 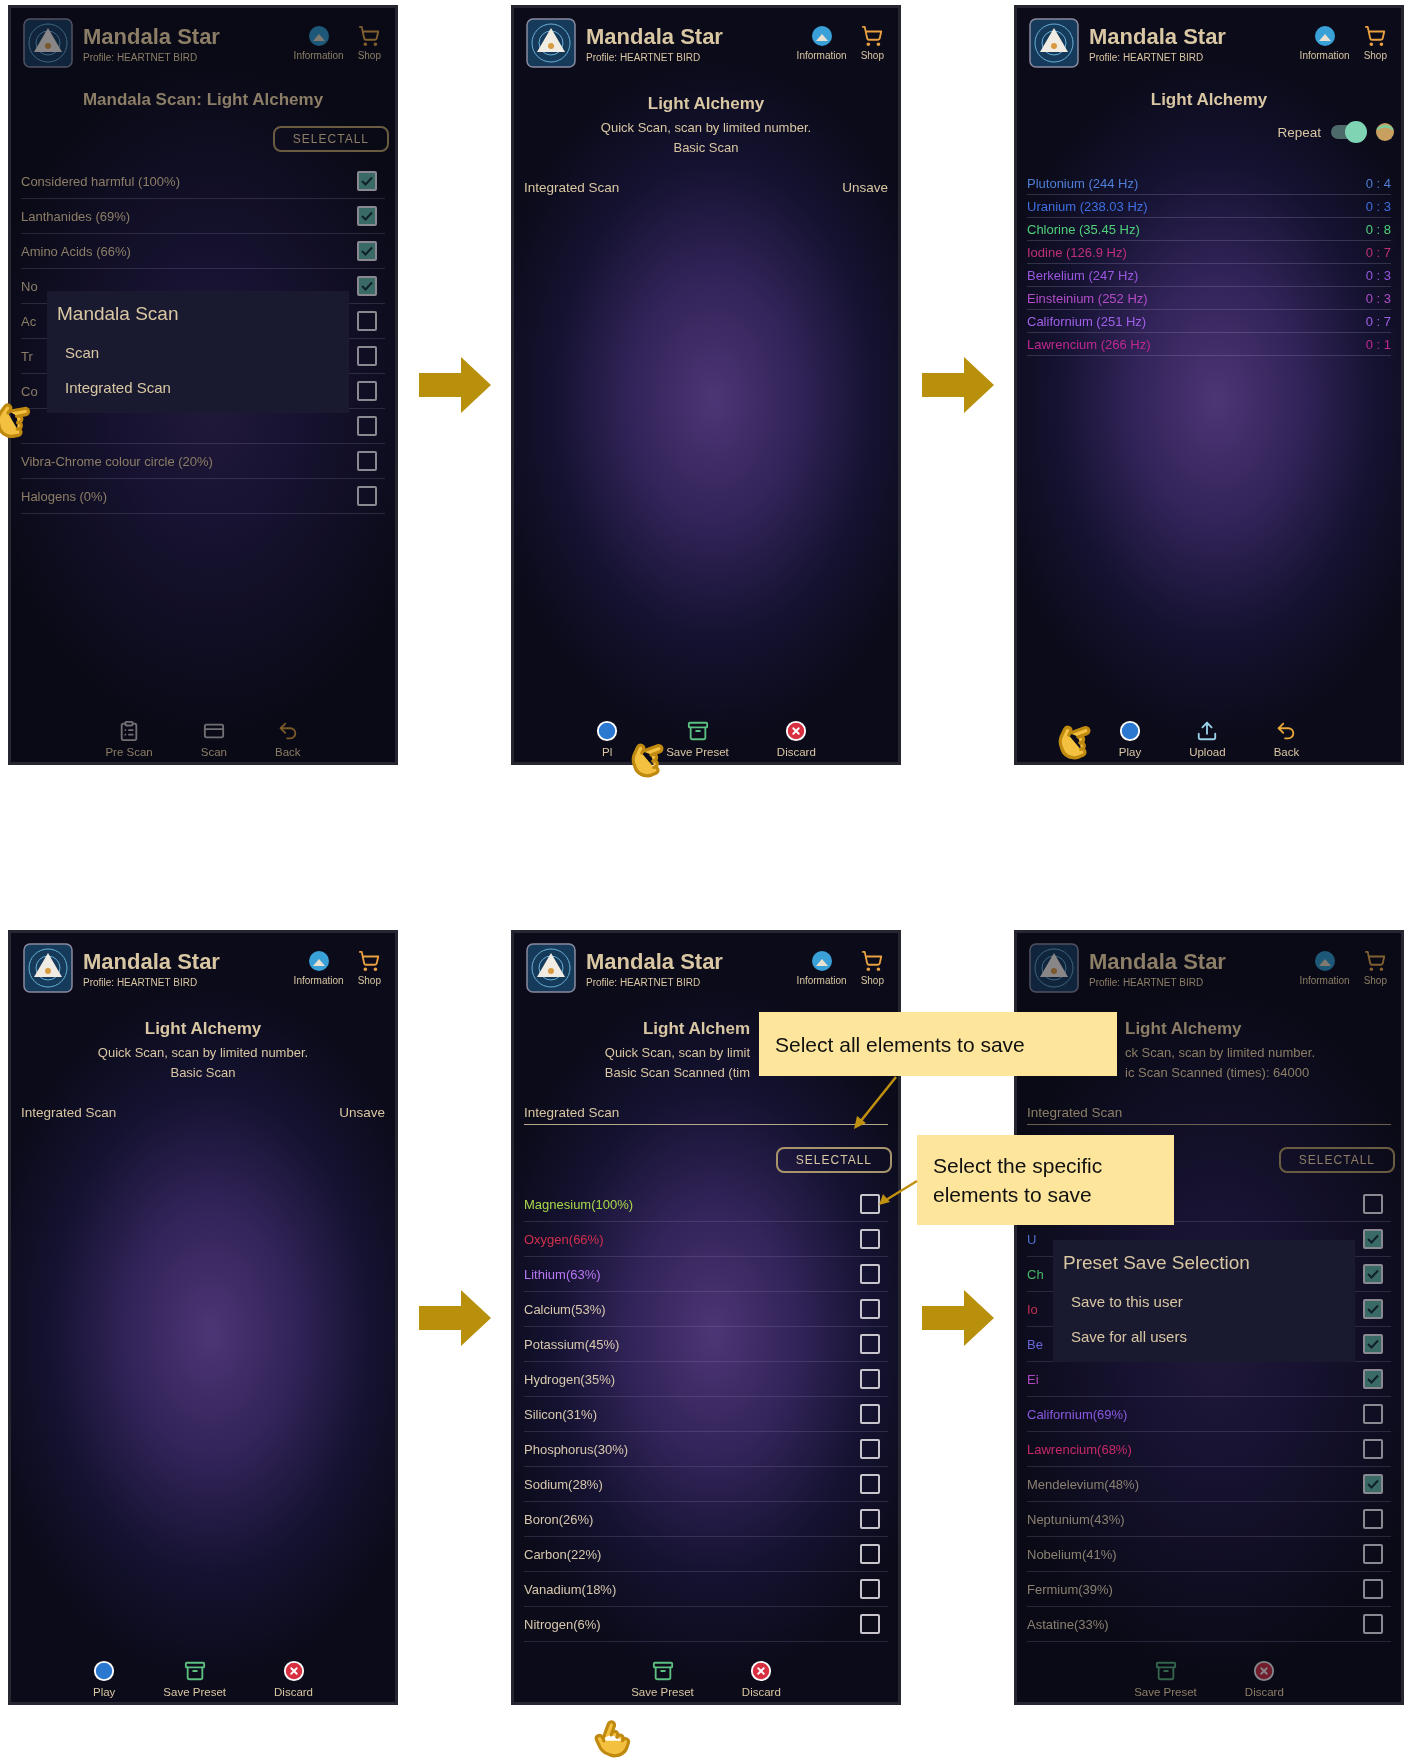 What do you see at coordinates (1204, 1301) in the screenshot?
I see `menu-option: Save to this user` at bounding box center [1204, 1301].